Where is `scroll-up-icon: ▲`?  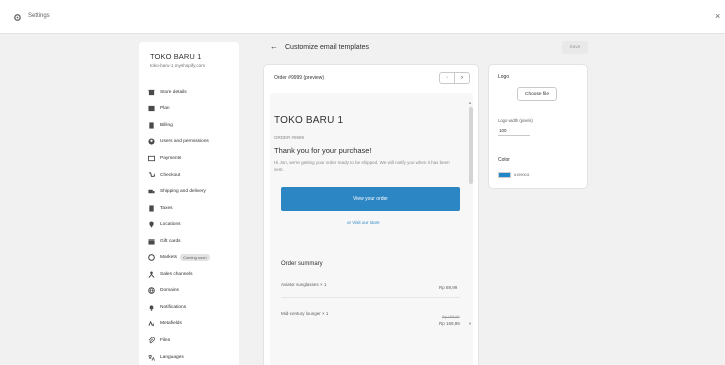
scroll-up-icon: ▲ is located at coordinates (470, 102).